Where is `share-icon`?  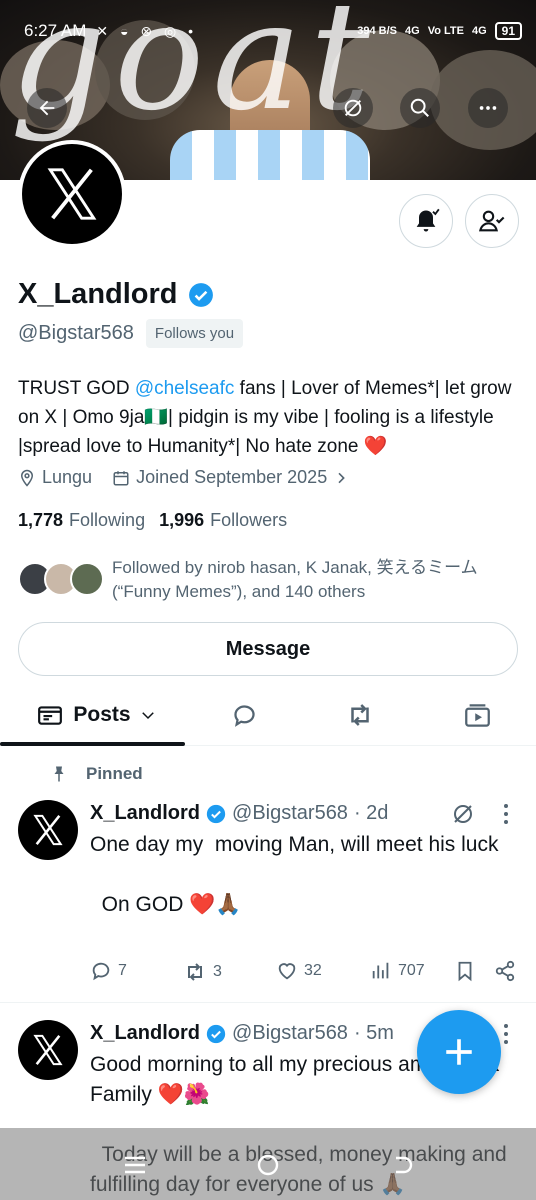
share-icon is located at coordinates (505, 971).